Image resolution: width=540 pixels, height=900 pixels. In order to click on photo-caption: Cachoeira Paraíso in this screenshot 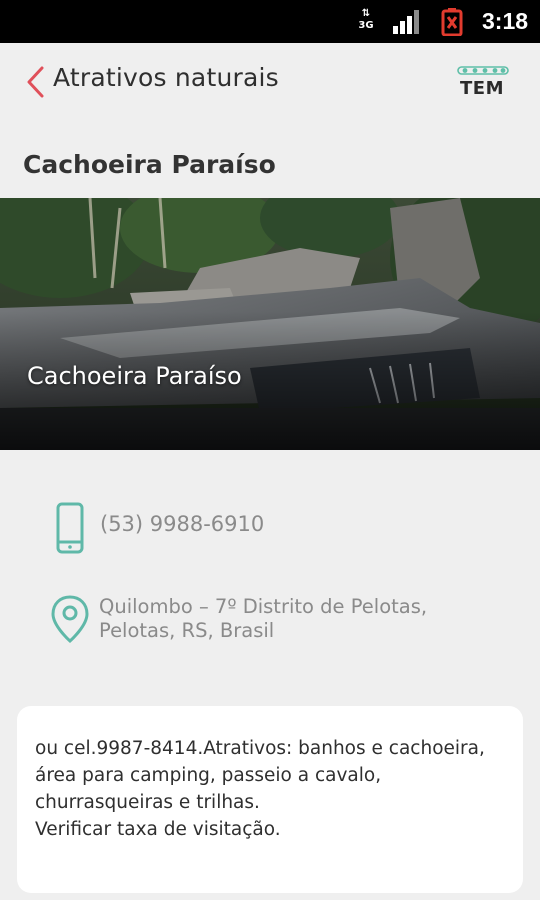, I will do `click(134, 376)`.